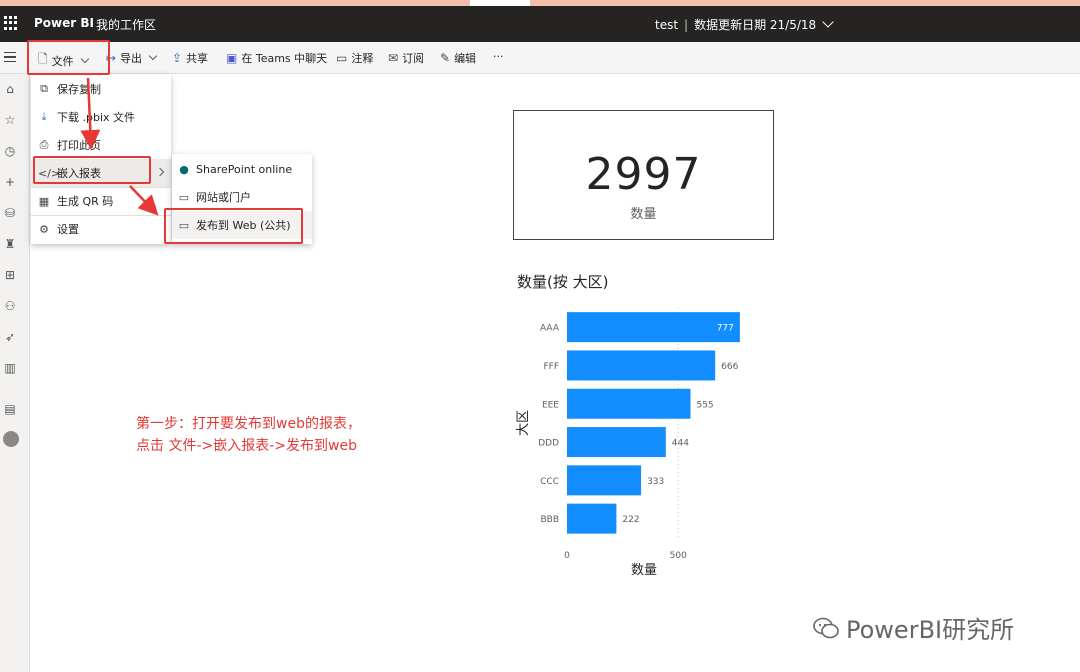 The width and height of the screenshot is (1080, 672). I want to click on export-icon: ↦, so click(111, 58).